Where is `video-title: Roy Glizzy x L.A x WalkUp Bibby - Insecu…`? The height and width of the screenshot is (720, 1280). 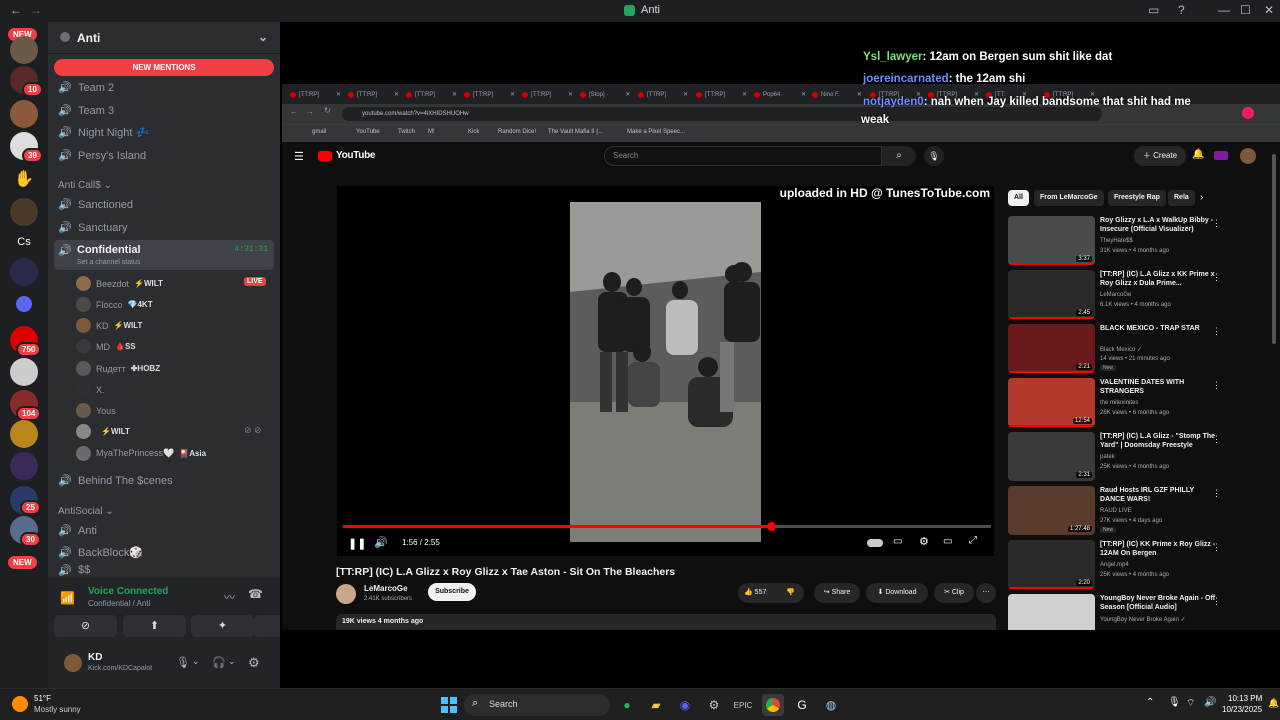 video-title: Roy Glizzy x L.A x WalkUp Bibby - Insecu… is located at coordinates (1158, 225).